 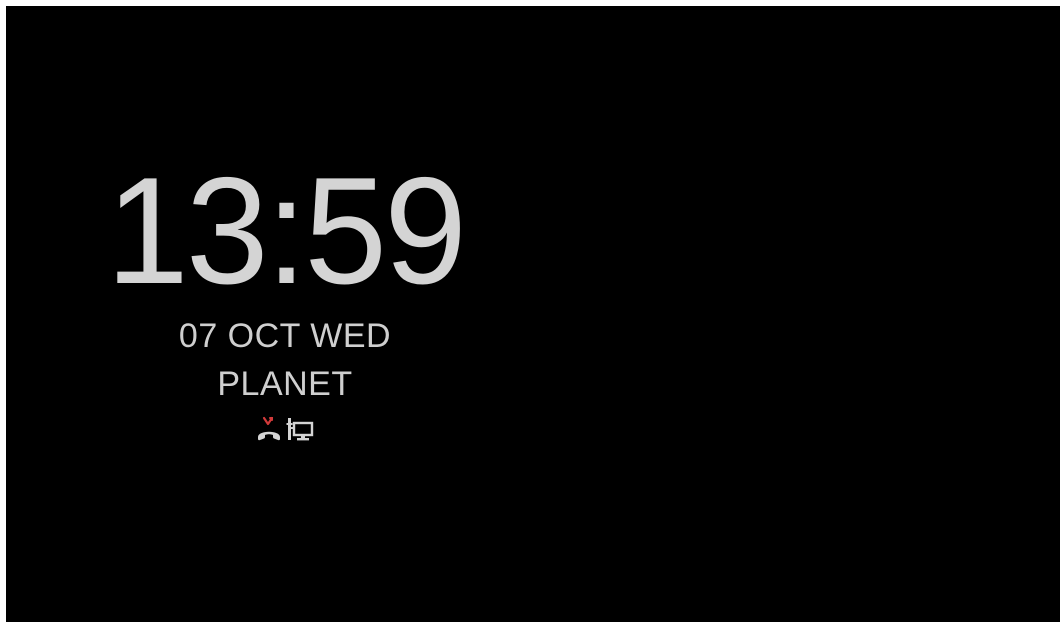 I want to click on clock-date: 07 OCT WED, so click(x=285, y=336).